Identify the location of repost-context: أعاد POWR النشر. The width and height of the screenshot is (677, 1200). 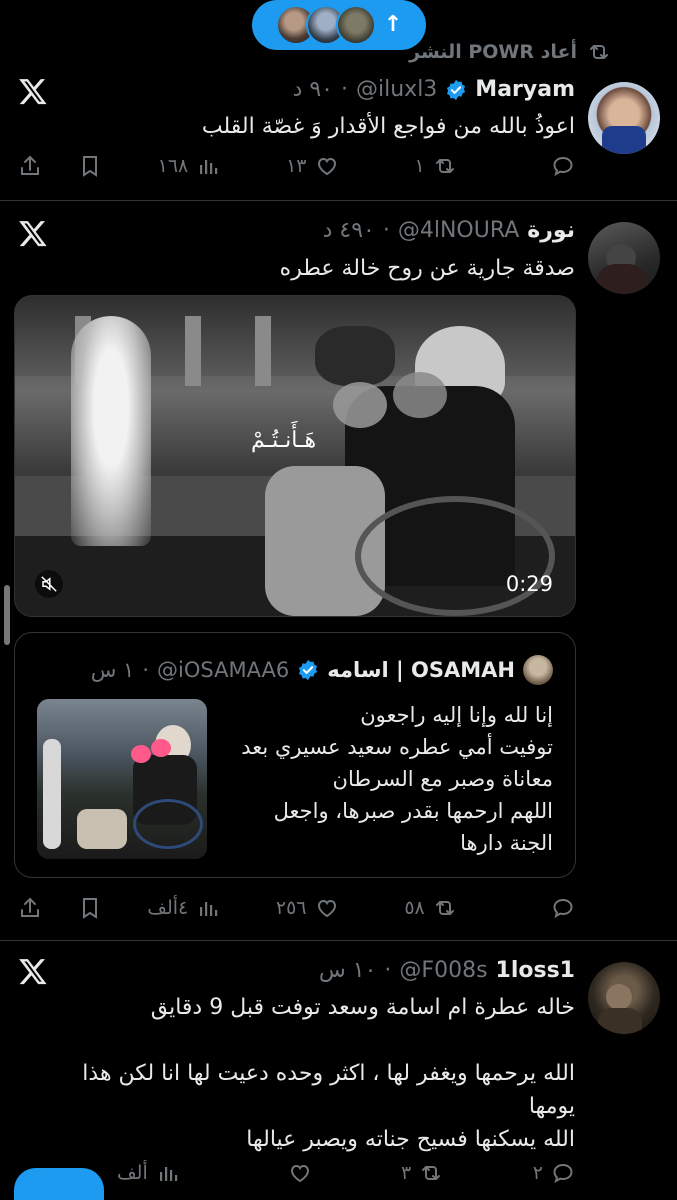
(510, 52).